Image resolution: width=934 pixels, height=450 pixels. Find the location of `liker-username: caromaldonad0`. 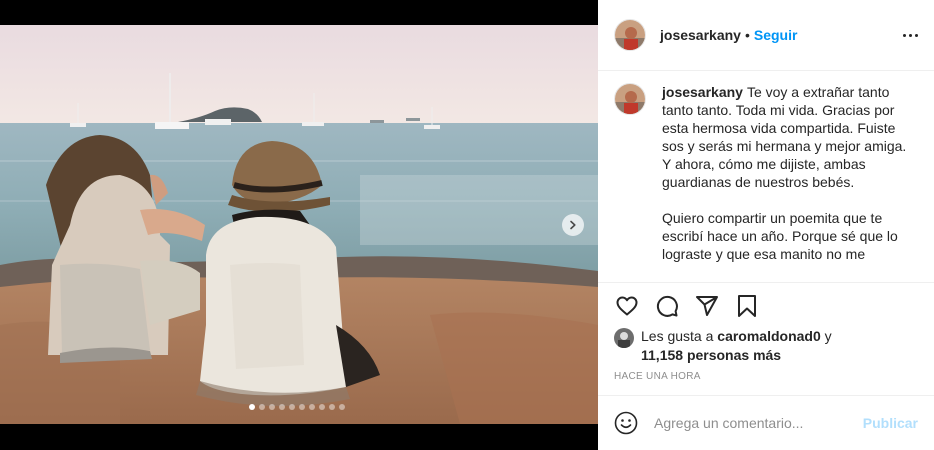

liker-username: caromaldonad0 is located at coordinates (768, 336).